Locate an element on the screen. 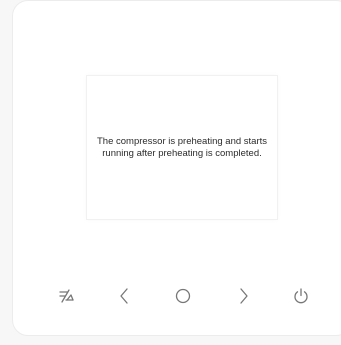  chevron-left-icon is located at coordinates (124, 296).